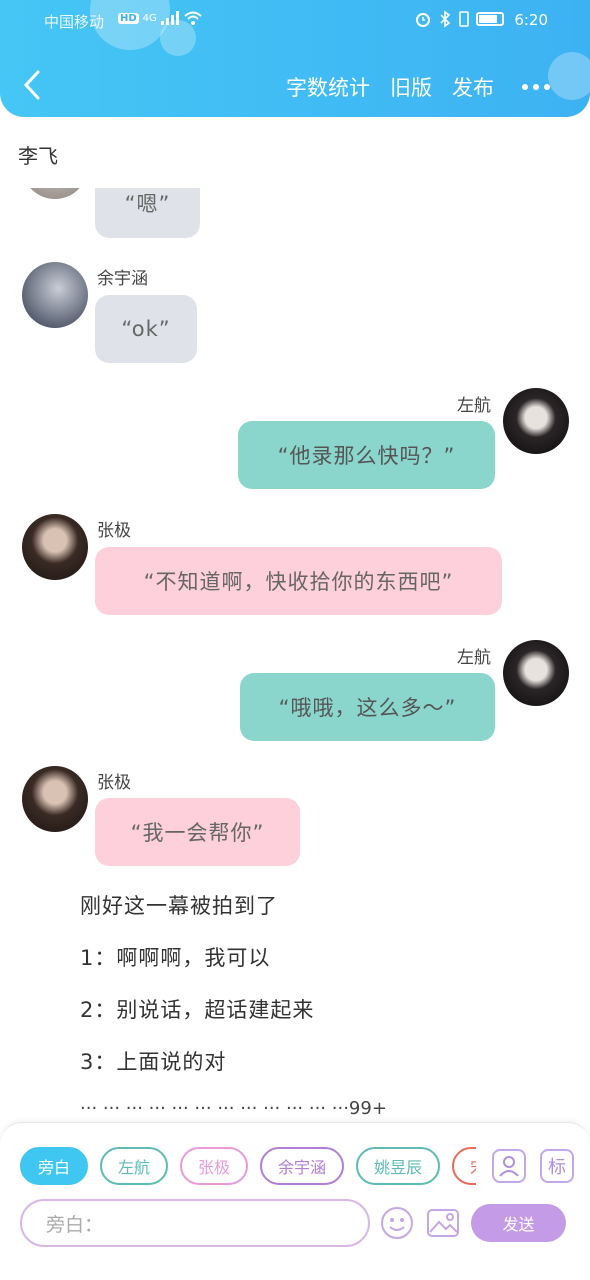 This screenshot has height=1280, width=590. What do you see at coordinates (175, 957) in the screenshot?
I see `narration-line: 1：啊啊啊，我可以` at bounding box center [175, 957].